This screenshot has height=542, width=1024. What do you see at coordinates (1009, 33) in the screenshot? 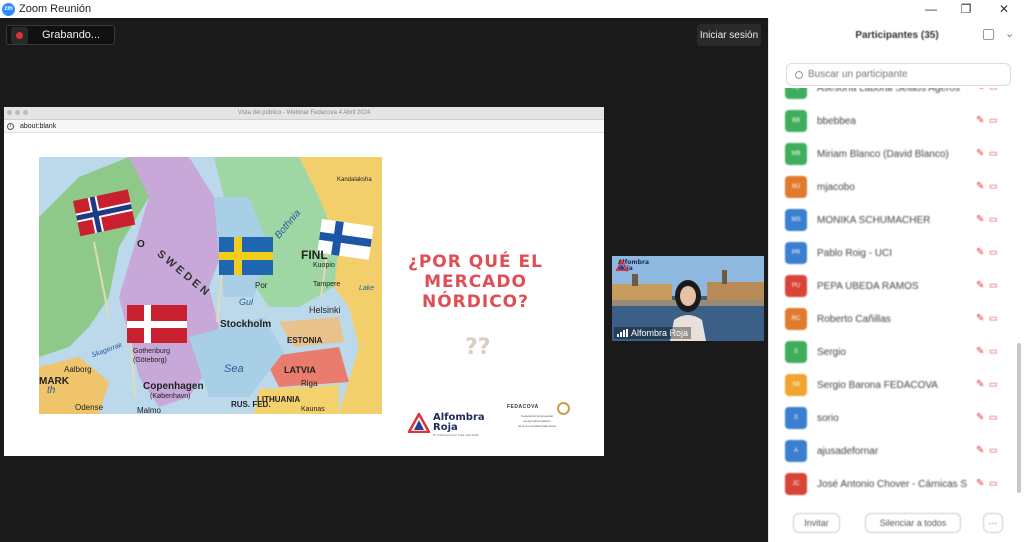
I see `collapse-chevron-icon: ⌄` at bounding box center [1009, 33].